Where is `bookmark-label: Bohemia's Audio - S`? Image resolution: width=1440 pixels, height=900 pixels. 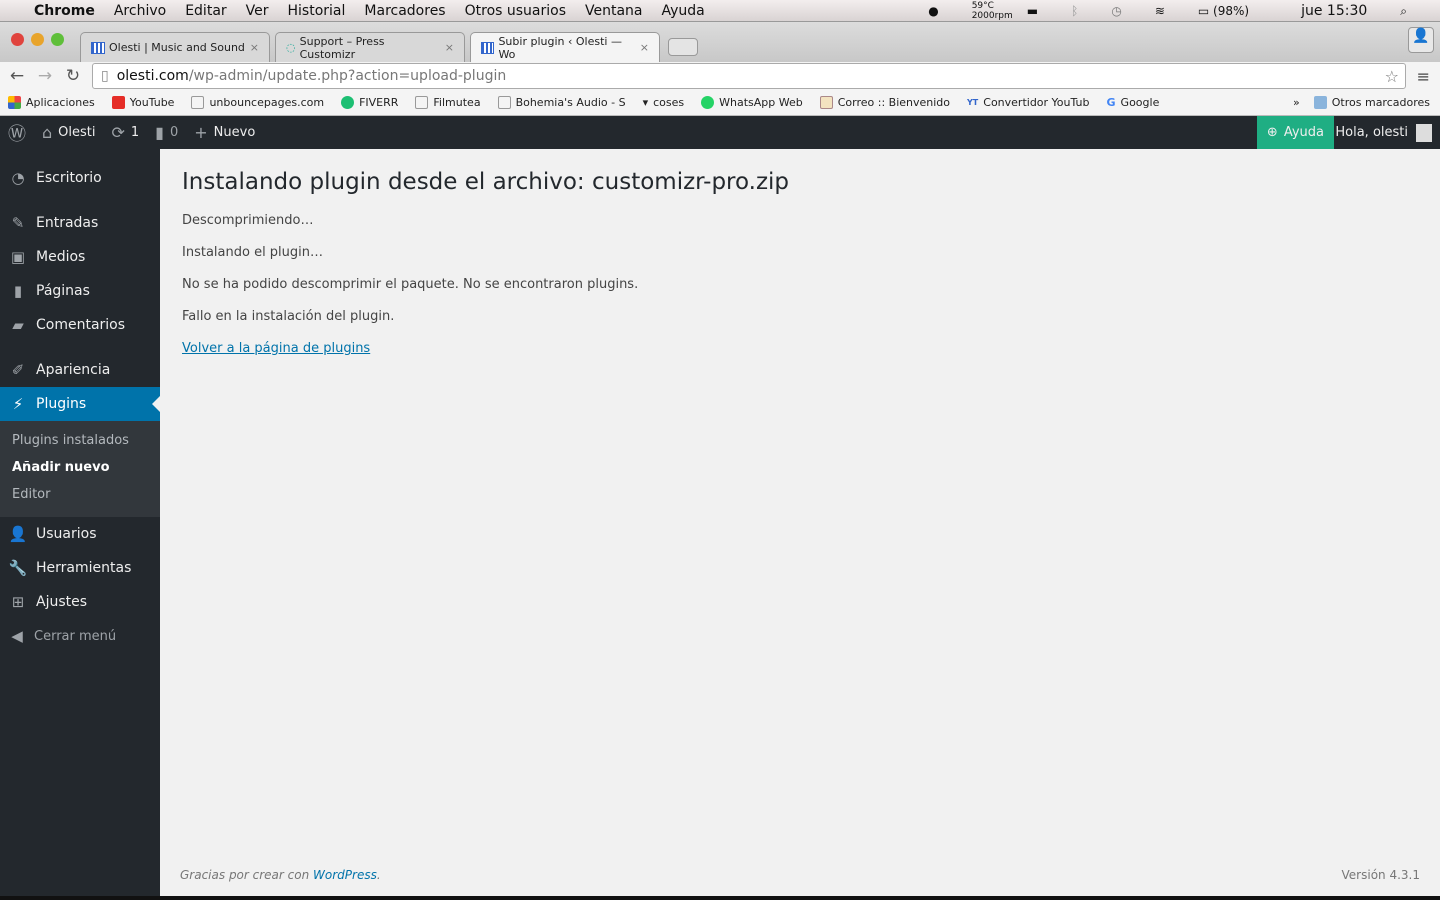 bookmark-label: Bohemia's Audio - S is located at coordinates (570, 102).